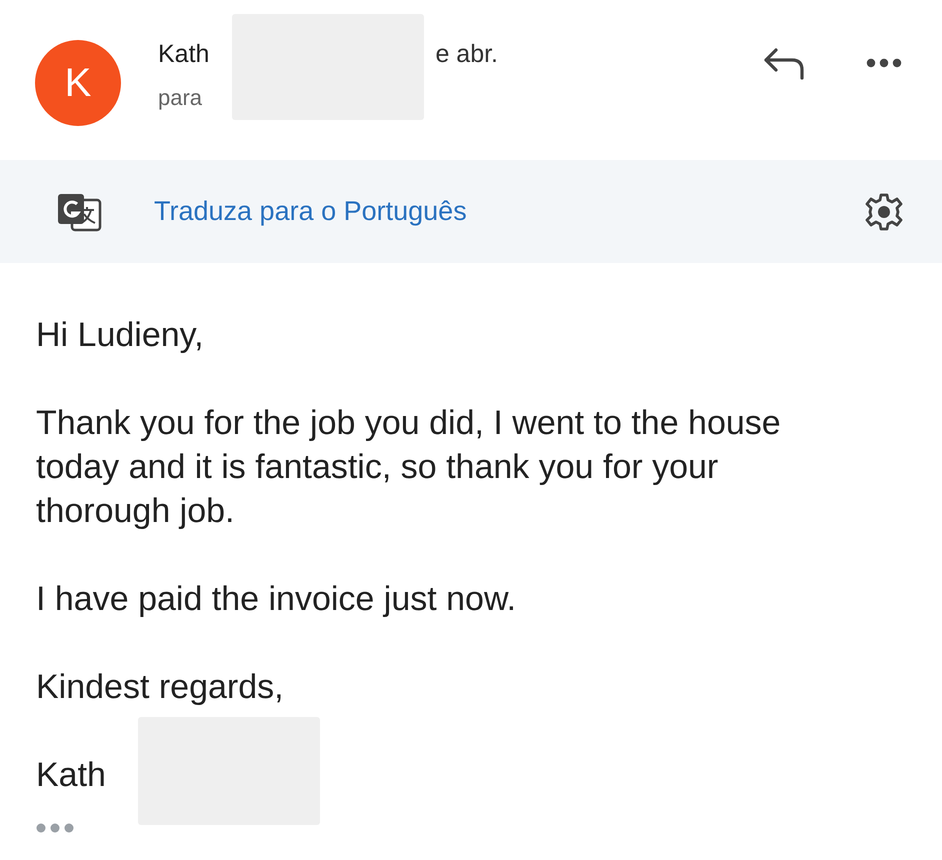 Image resolution: width=942 pixels, height=860 pixels. I want to click on date-text: e abr., so click(466, 54).